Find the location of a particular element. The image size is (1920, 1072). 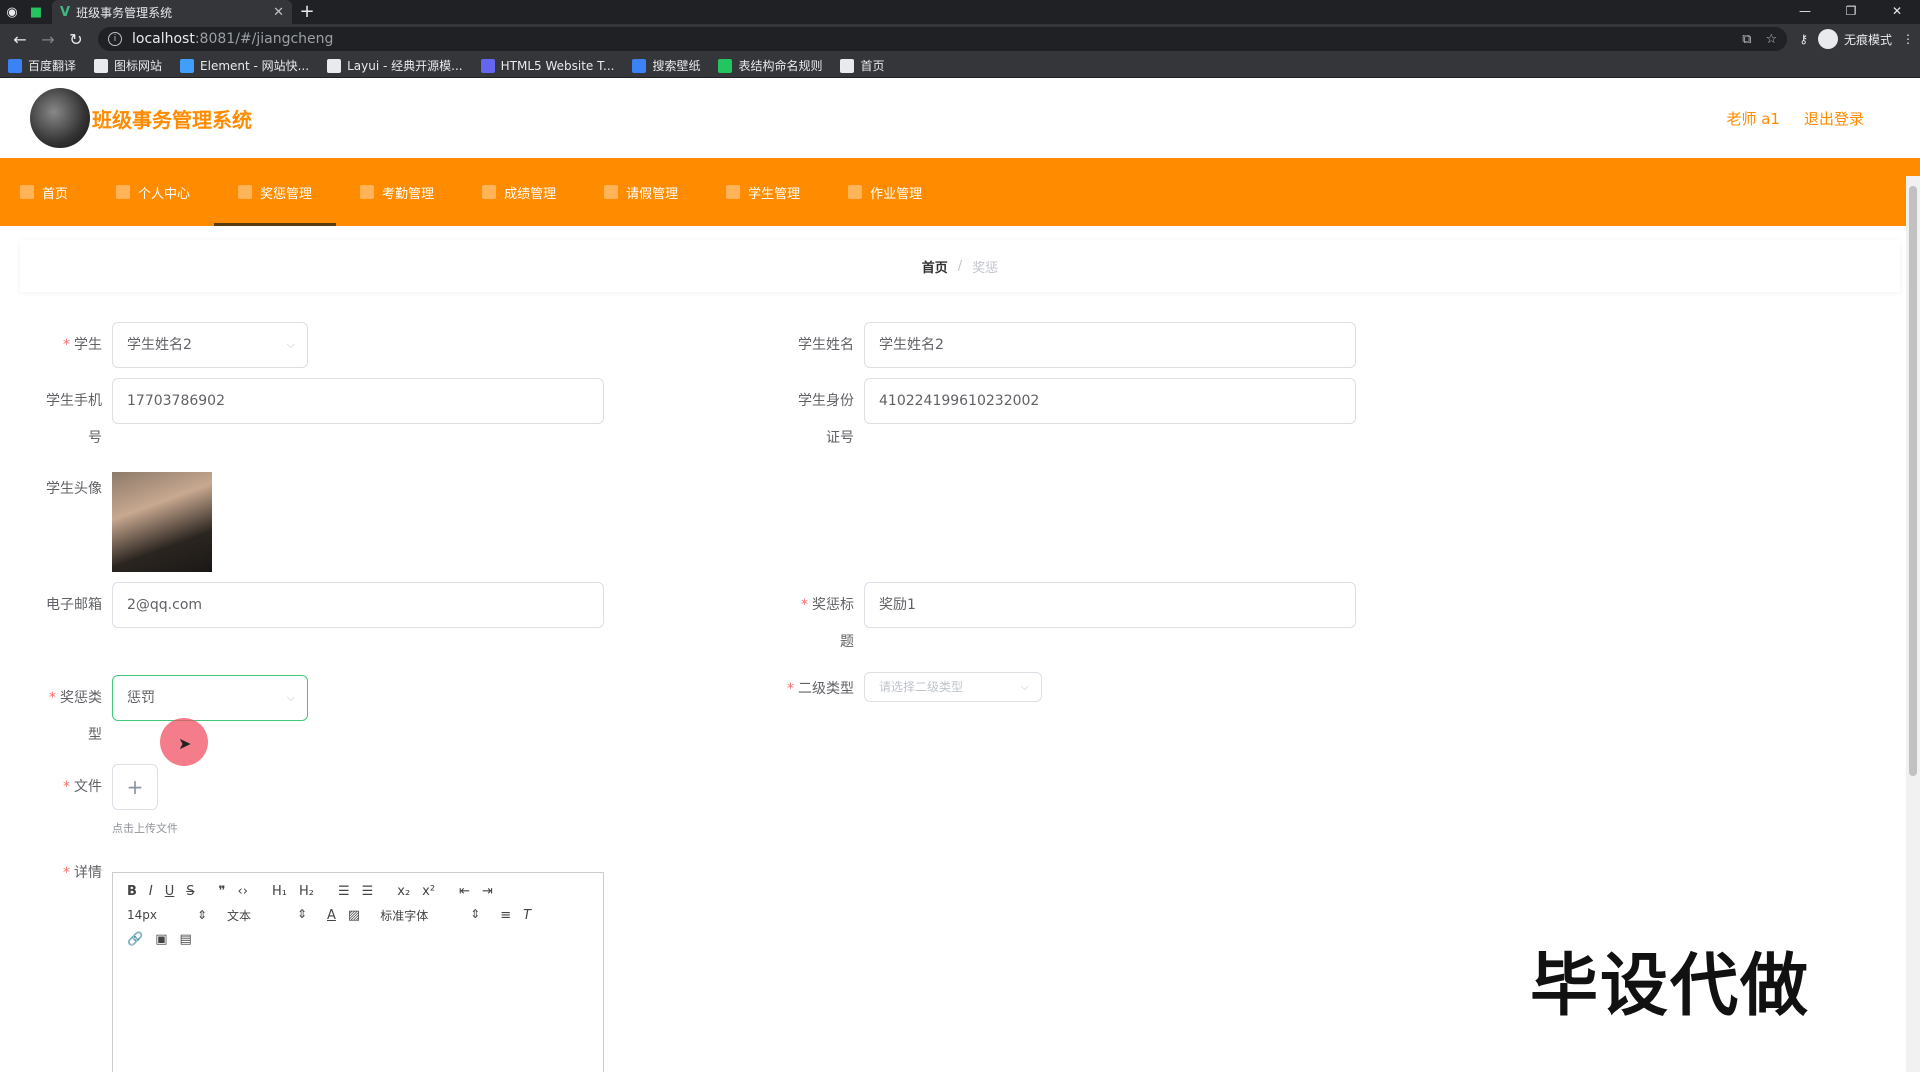

menu-item-label: 首页 is located at coordinates (55, 194).